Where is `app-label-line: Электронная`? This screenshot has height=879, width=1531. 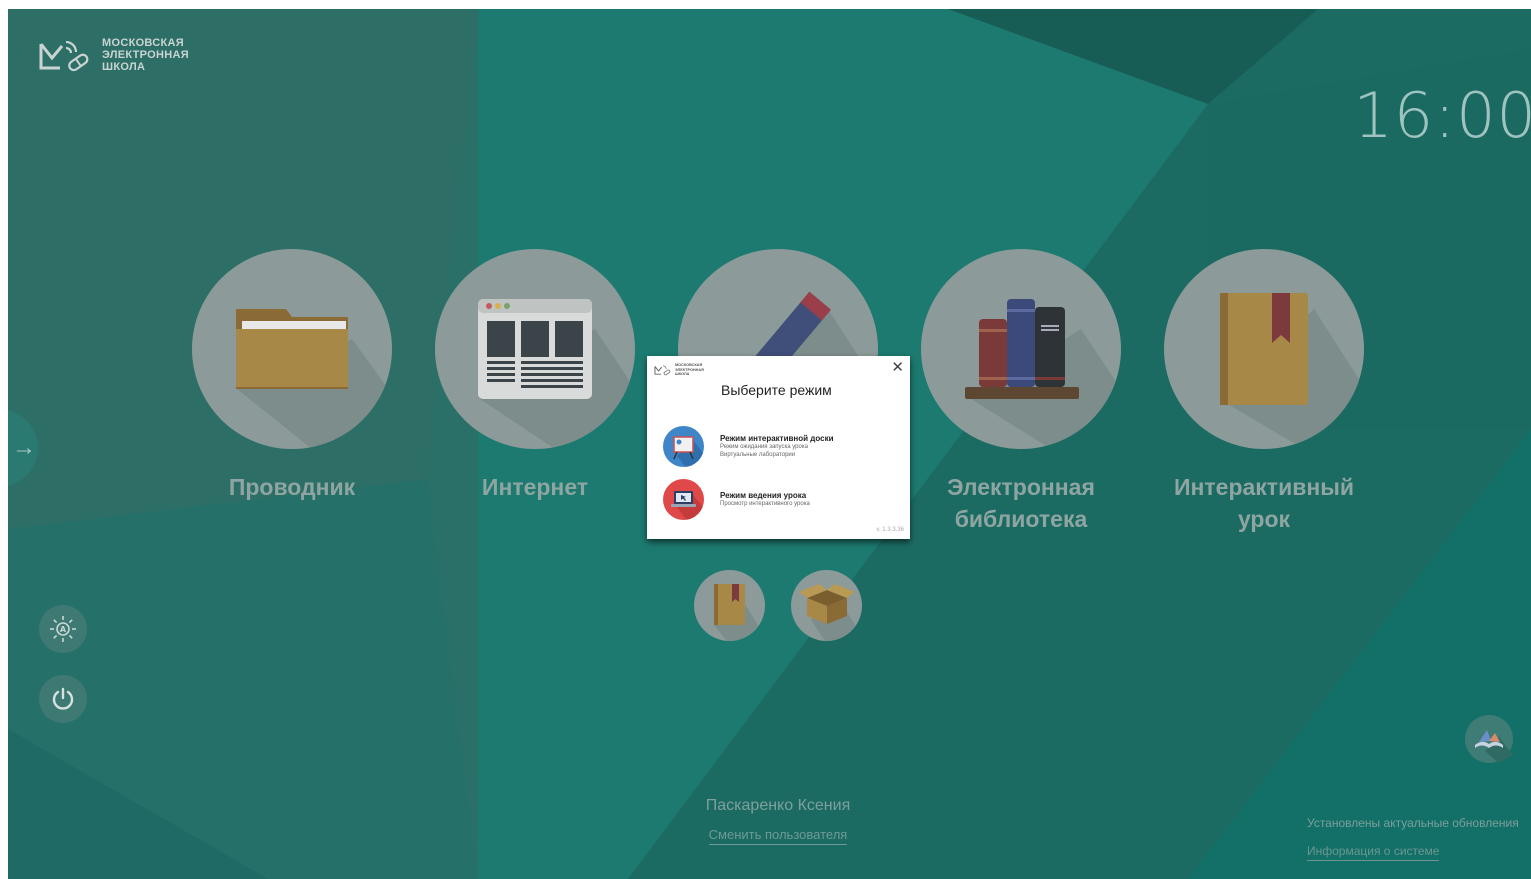 app-label-line: Электронная is located at coordinates (1021, 487).